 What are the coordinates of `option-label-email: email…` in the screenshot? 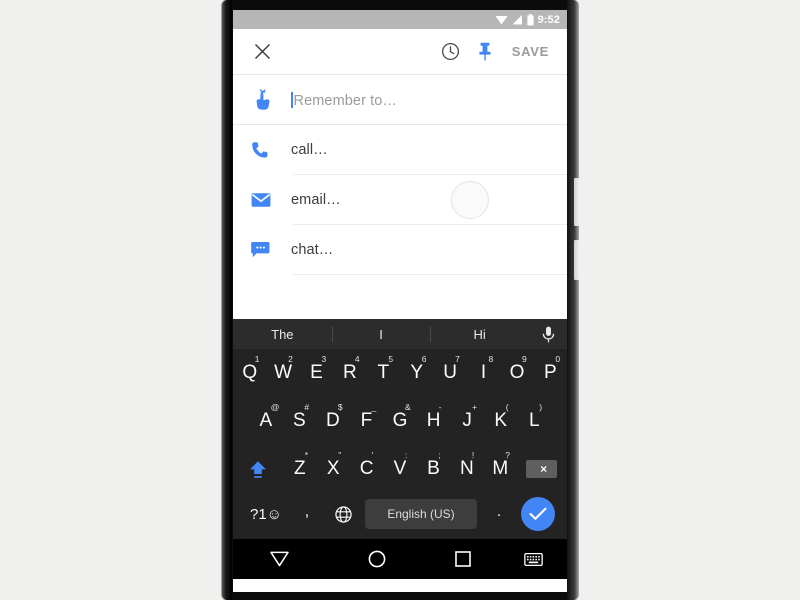 It's located at (316, 200).